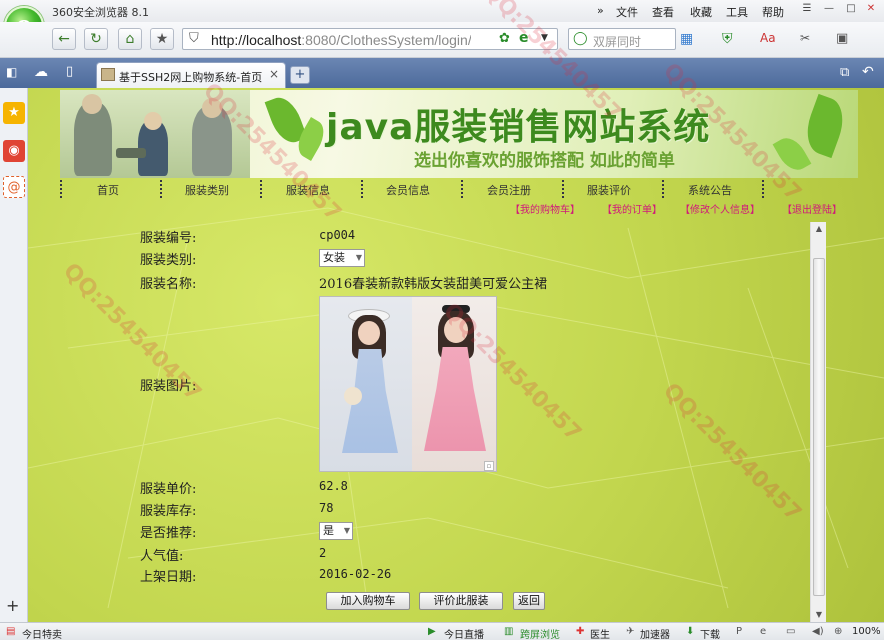  I want to click on ie-icon: e, so click(763, 631).